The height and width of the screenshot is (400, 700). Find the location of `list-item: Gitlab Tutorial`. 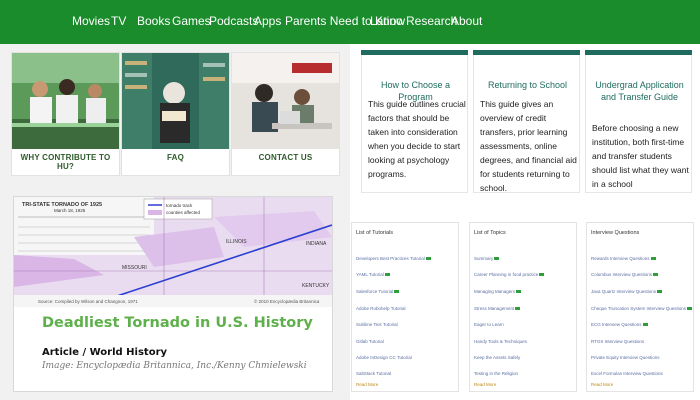

list-item: Gitlab Tutorial is located at coordinates (370, 341).